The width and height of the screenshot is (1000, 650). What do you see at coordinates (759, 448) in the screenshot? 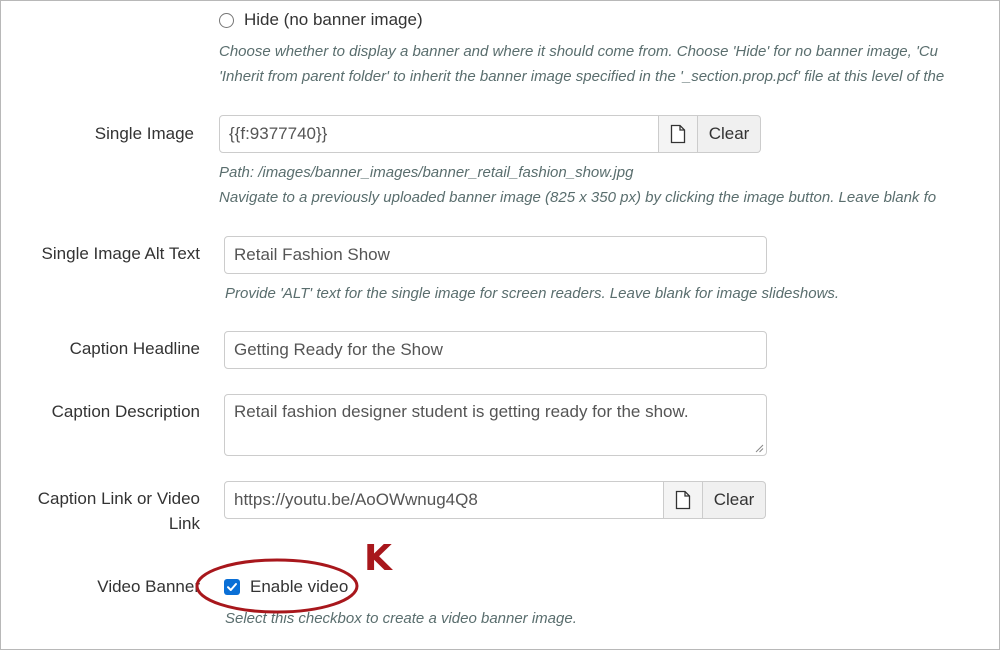
I see `resize-grip-icon` at bounding box center [759, 448].